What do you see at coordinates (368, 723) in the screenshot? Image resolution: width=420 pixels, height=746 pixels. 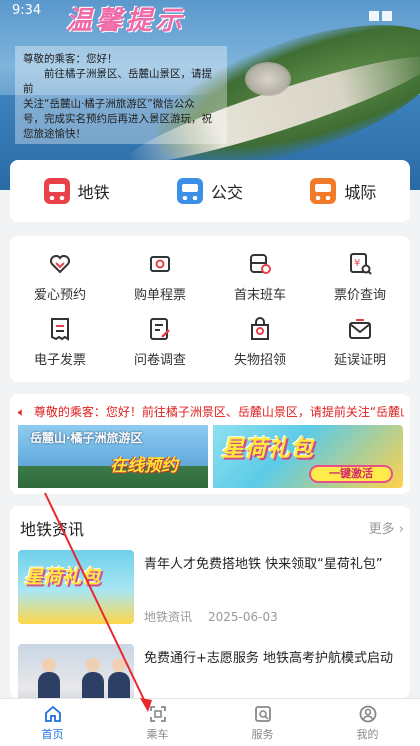 I see `tab-profile: 我的` at bounding box center [368, 723].